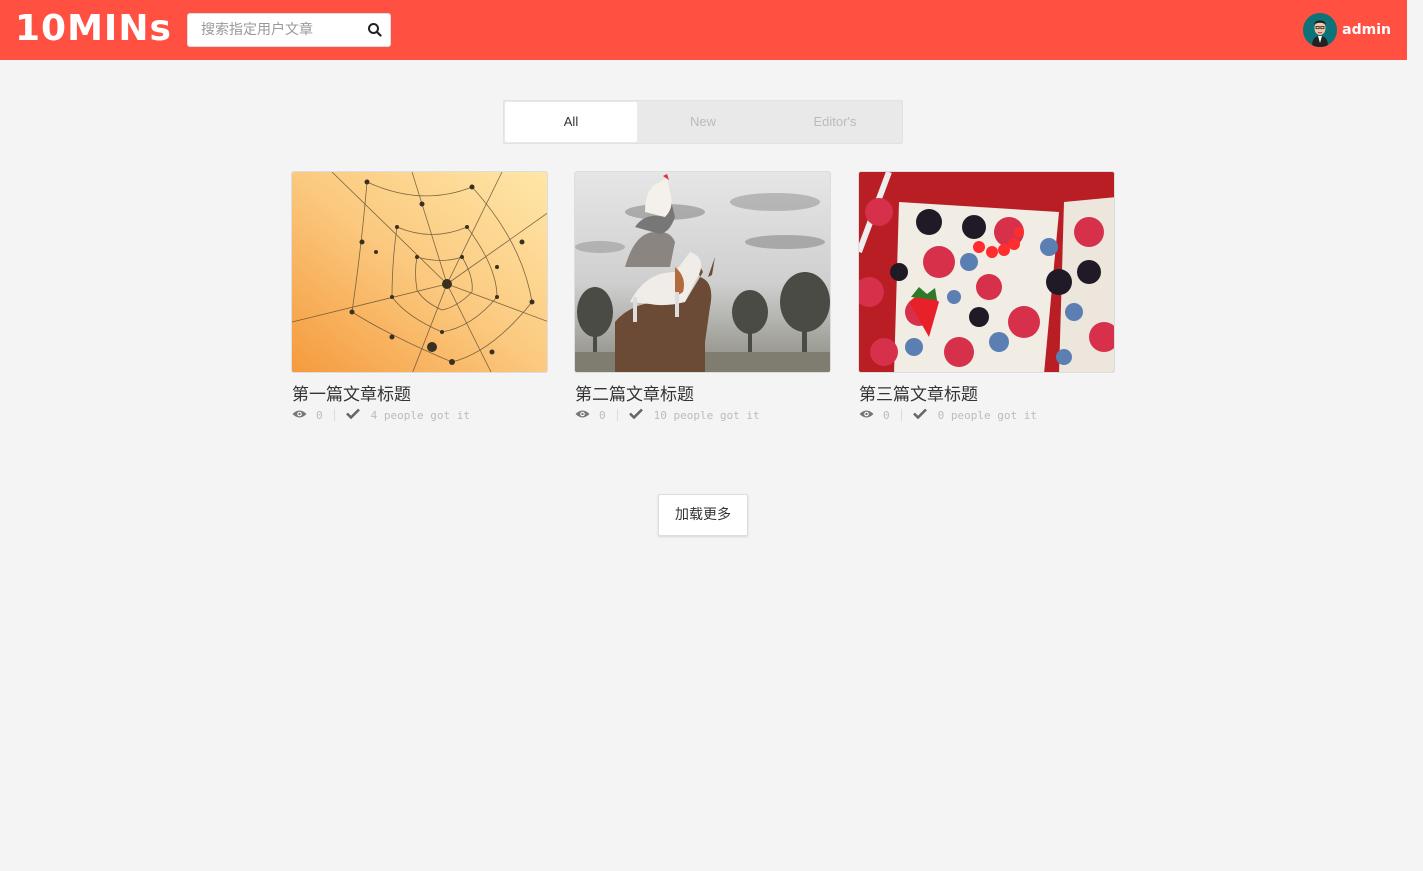  I want to click on tab-new: New, so click(703, 122).